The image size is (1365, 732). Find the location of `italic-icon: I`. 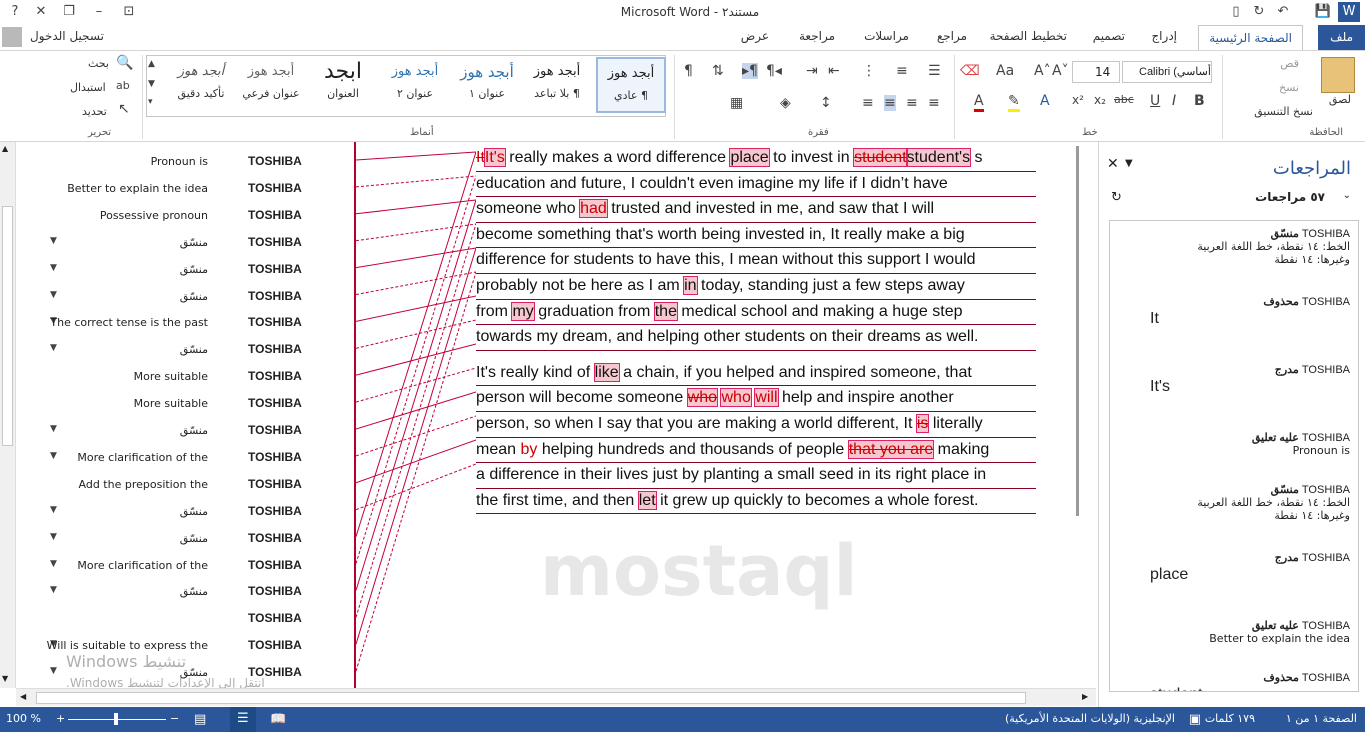

italic-icon: I is located at coordinates (1174, 101).